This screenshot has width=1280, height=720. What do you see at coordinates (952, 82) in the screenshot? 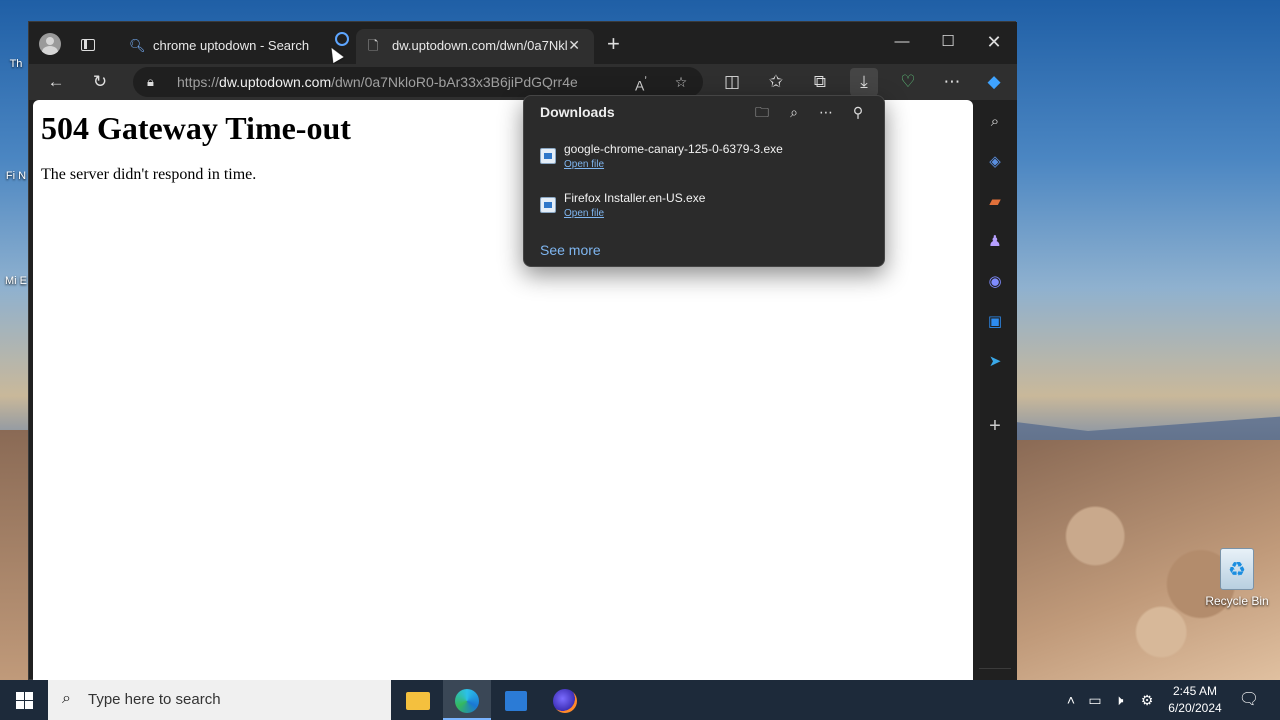
I see `more-menu-icon: ⋯` at bounding box center [952, 82].